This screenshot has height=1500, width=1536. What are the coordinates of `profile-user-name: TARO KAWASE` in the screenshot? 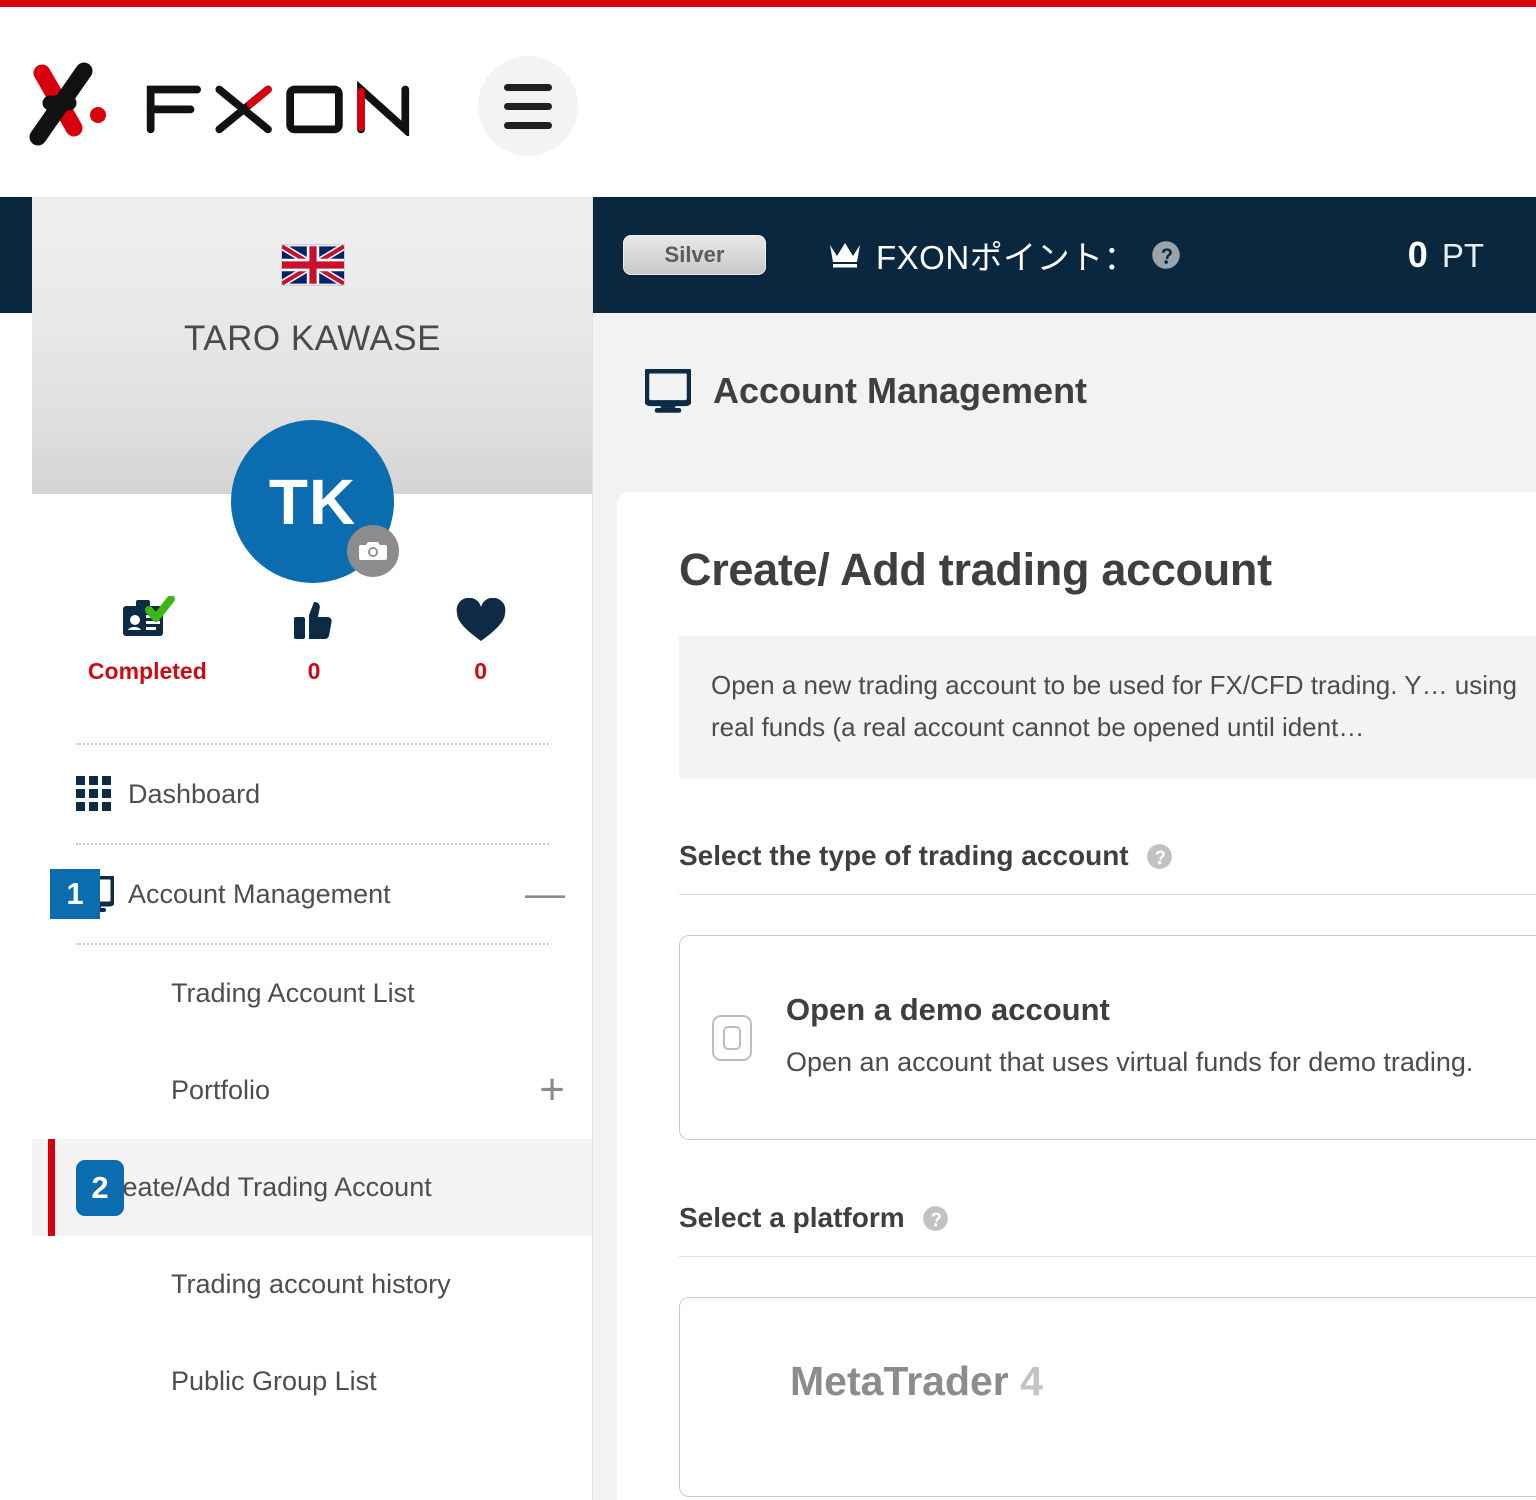 It's located at (312, 338).